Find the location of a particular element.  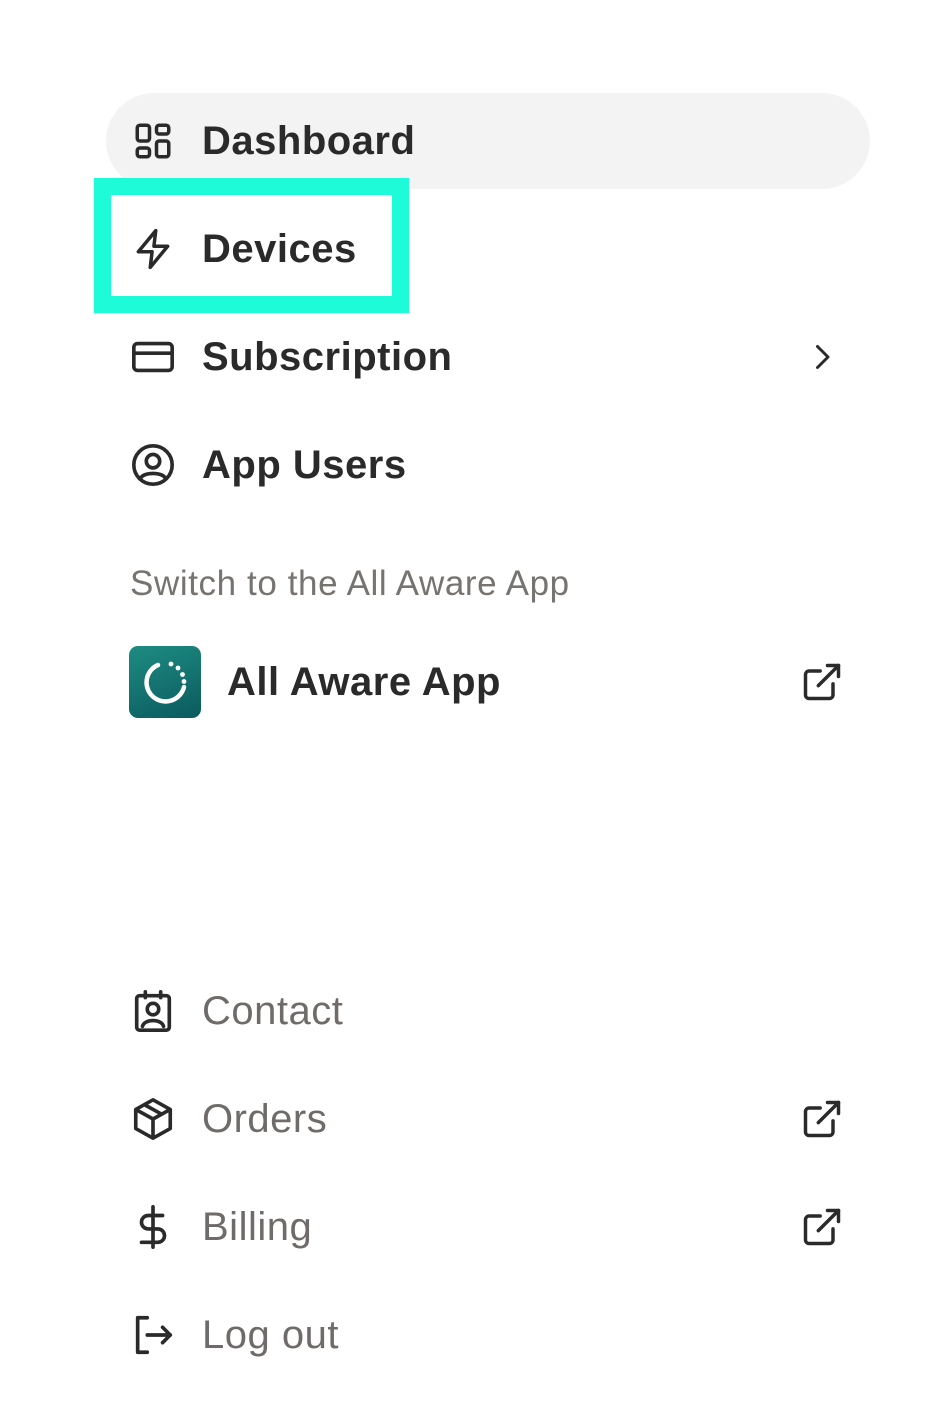

user-circle-icon is located at coordinates (153, 465).